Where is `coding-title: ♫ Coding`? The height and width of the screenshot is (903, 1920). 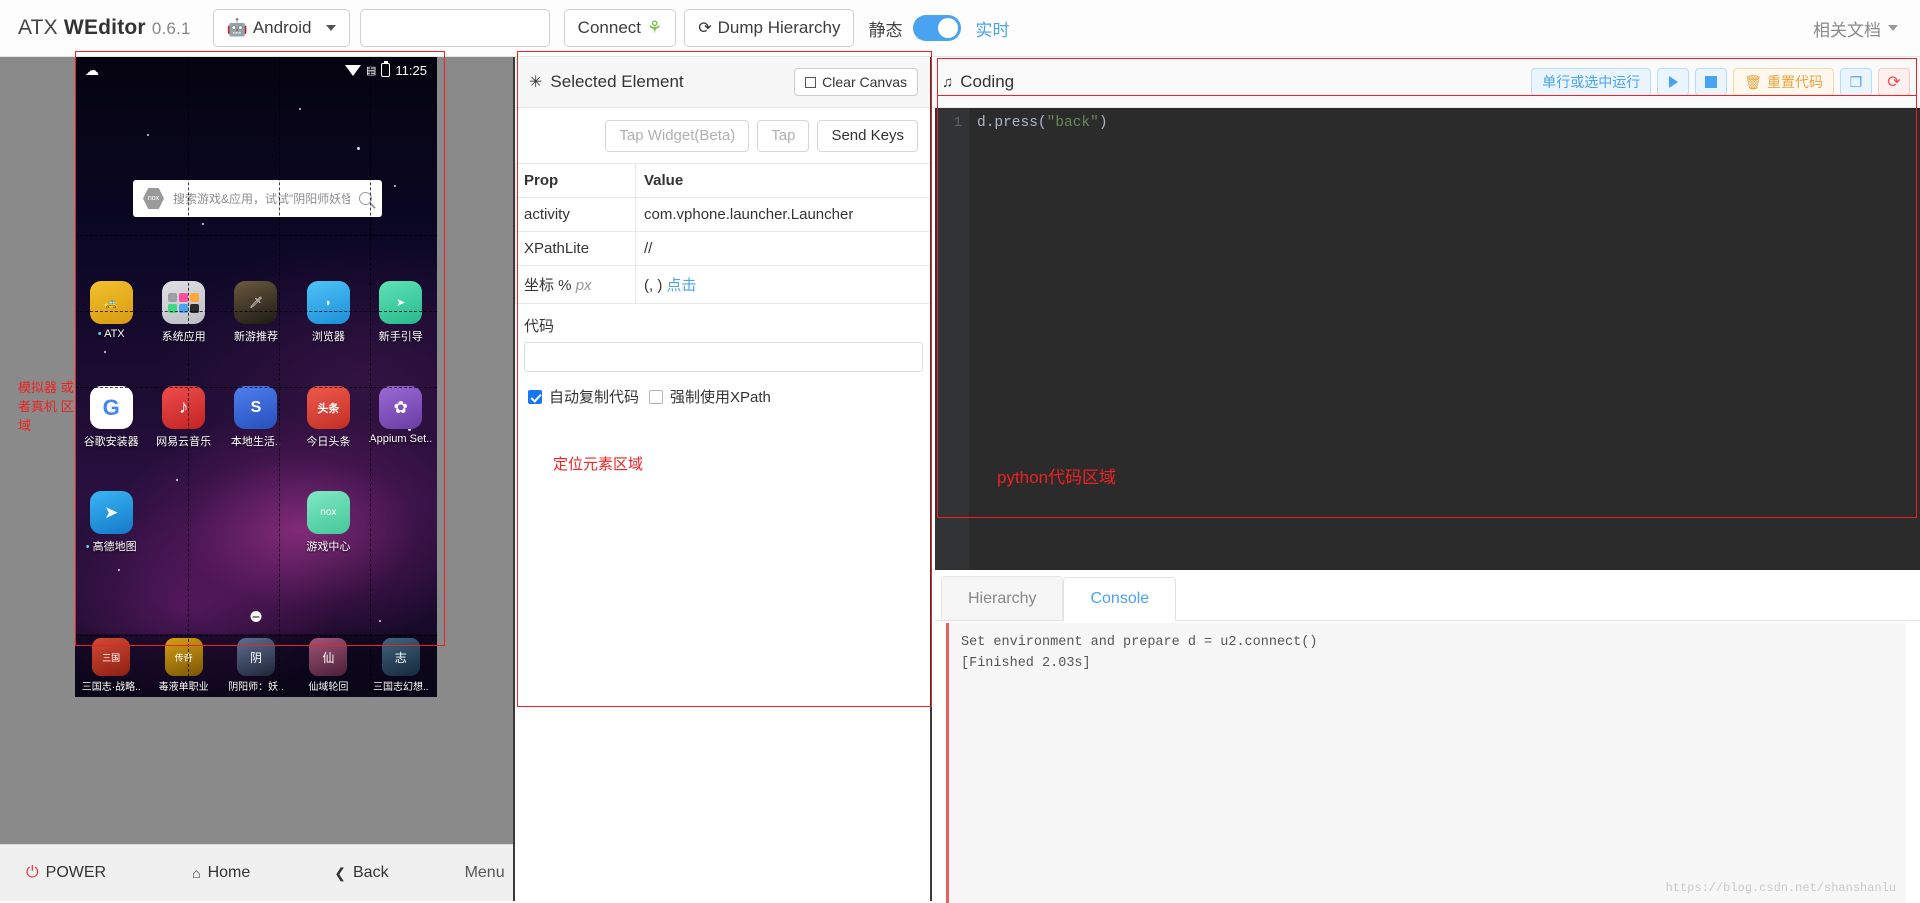 coding-title: ♫ Coding is located at coordinates (978, 82).